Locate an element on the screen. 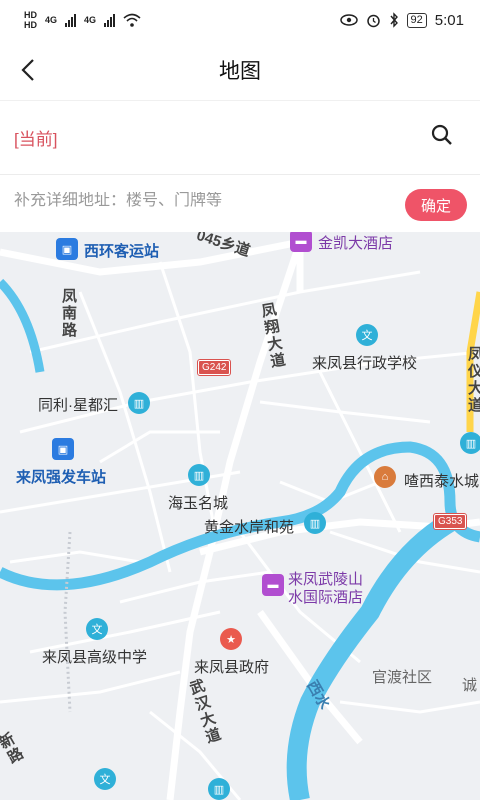 The height and width of the screenshot is (800, 480). poi-label: 来凤县高级中学 is located at coordinates (94, 656).